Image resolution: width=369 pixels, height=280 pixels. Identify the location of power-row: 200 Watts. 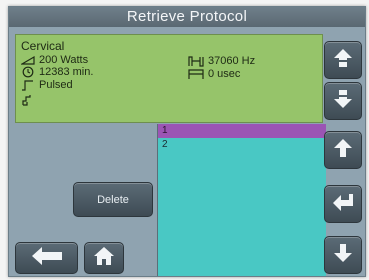
(54, 60).